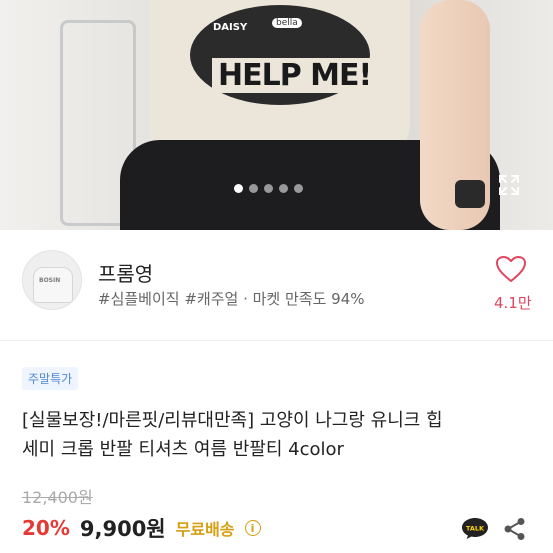 The image size is (553, 553). I want to click on share-icon, so click(515, 529).